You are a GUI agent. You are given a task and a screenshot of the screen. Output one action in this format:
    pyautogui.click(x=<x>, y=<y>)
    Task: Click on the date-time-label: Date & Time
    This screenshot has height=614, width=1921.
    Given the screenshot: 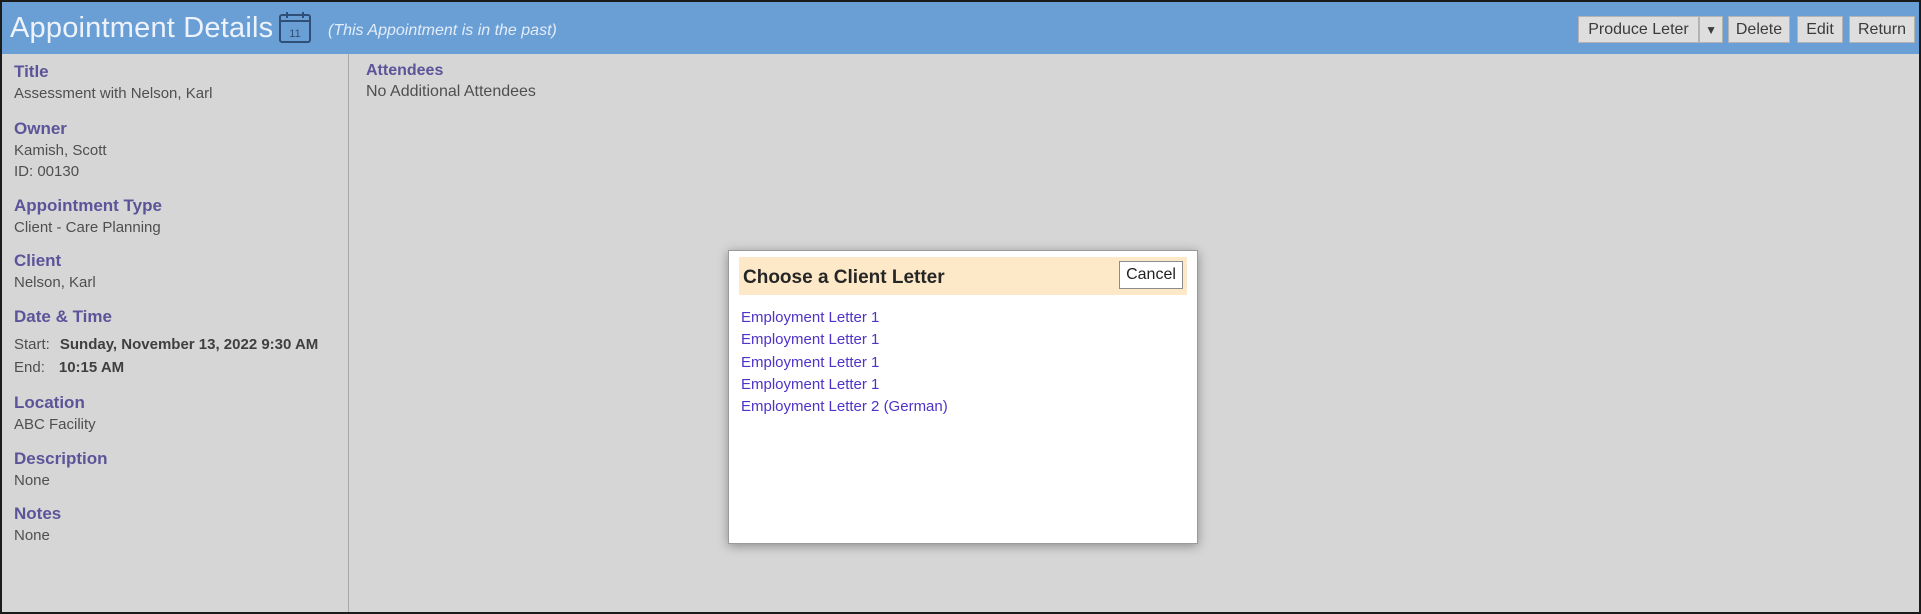 What is the action you would take?
    pyautogui.click(x=63, y=316)
    